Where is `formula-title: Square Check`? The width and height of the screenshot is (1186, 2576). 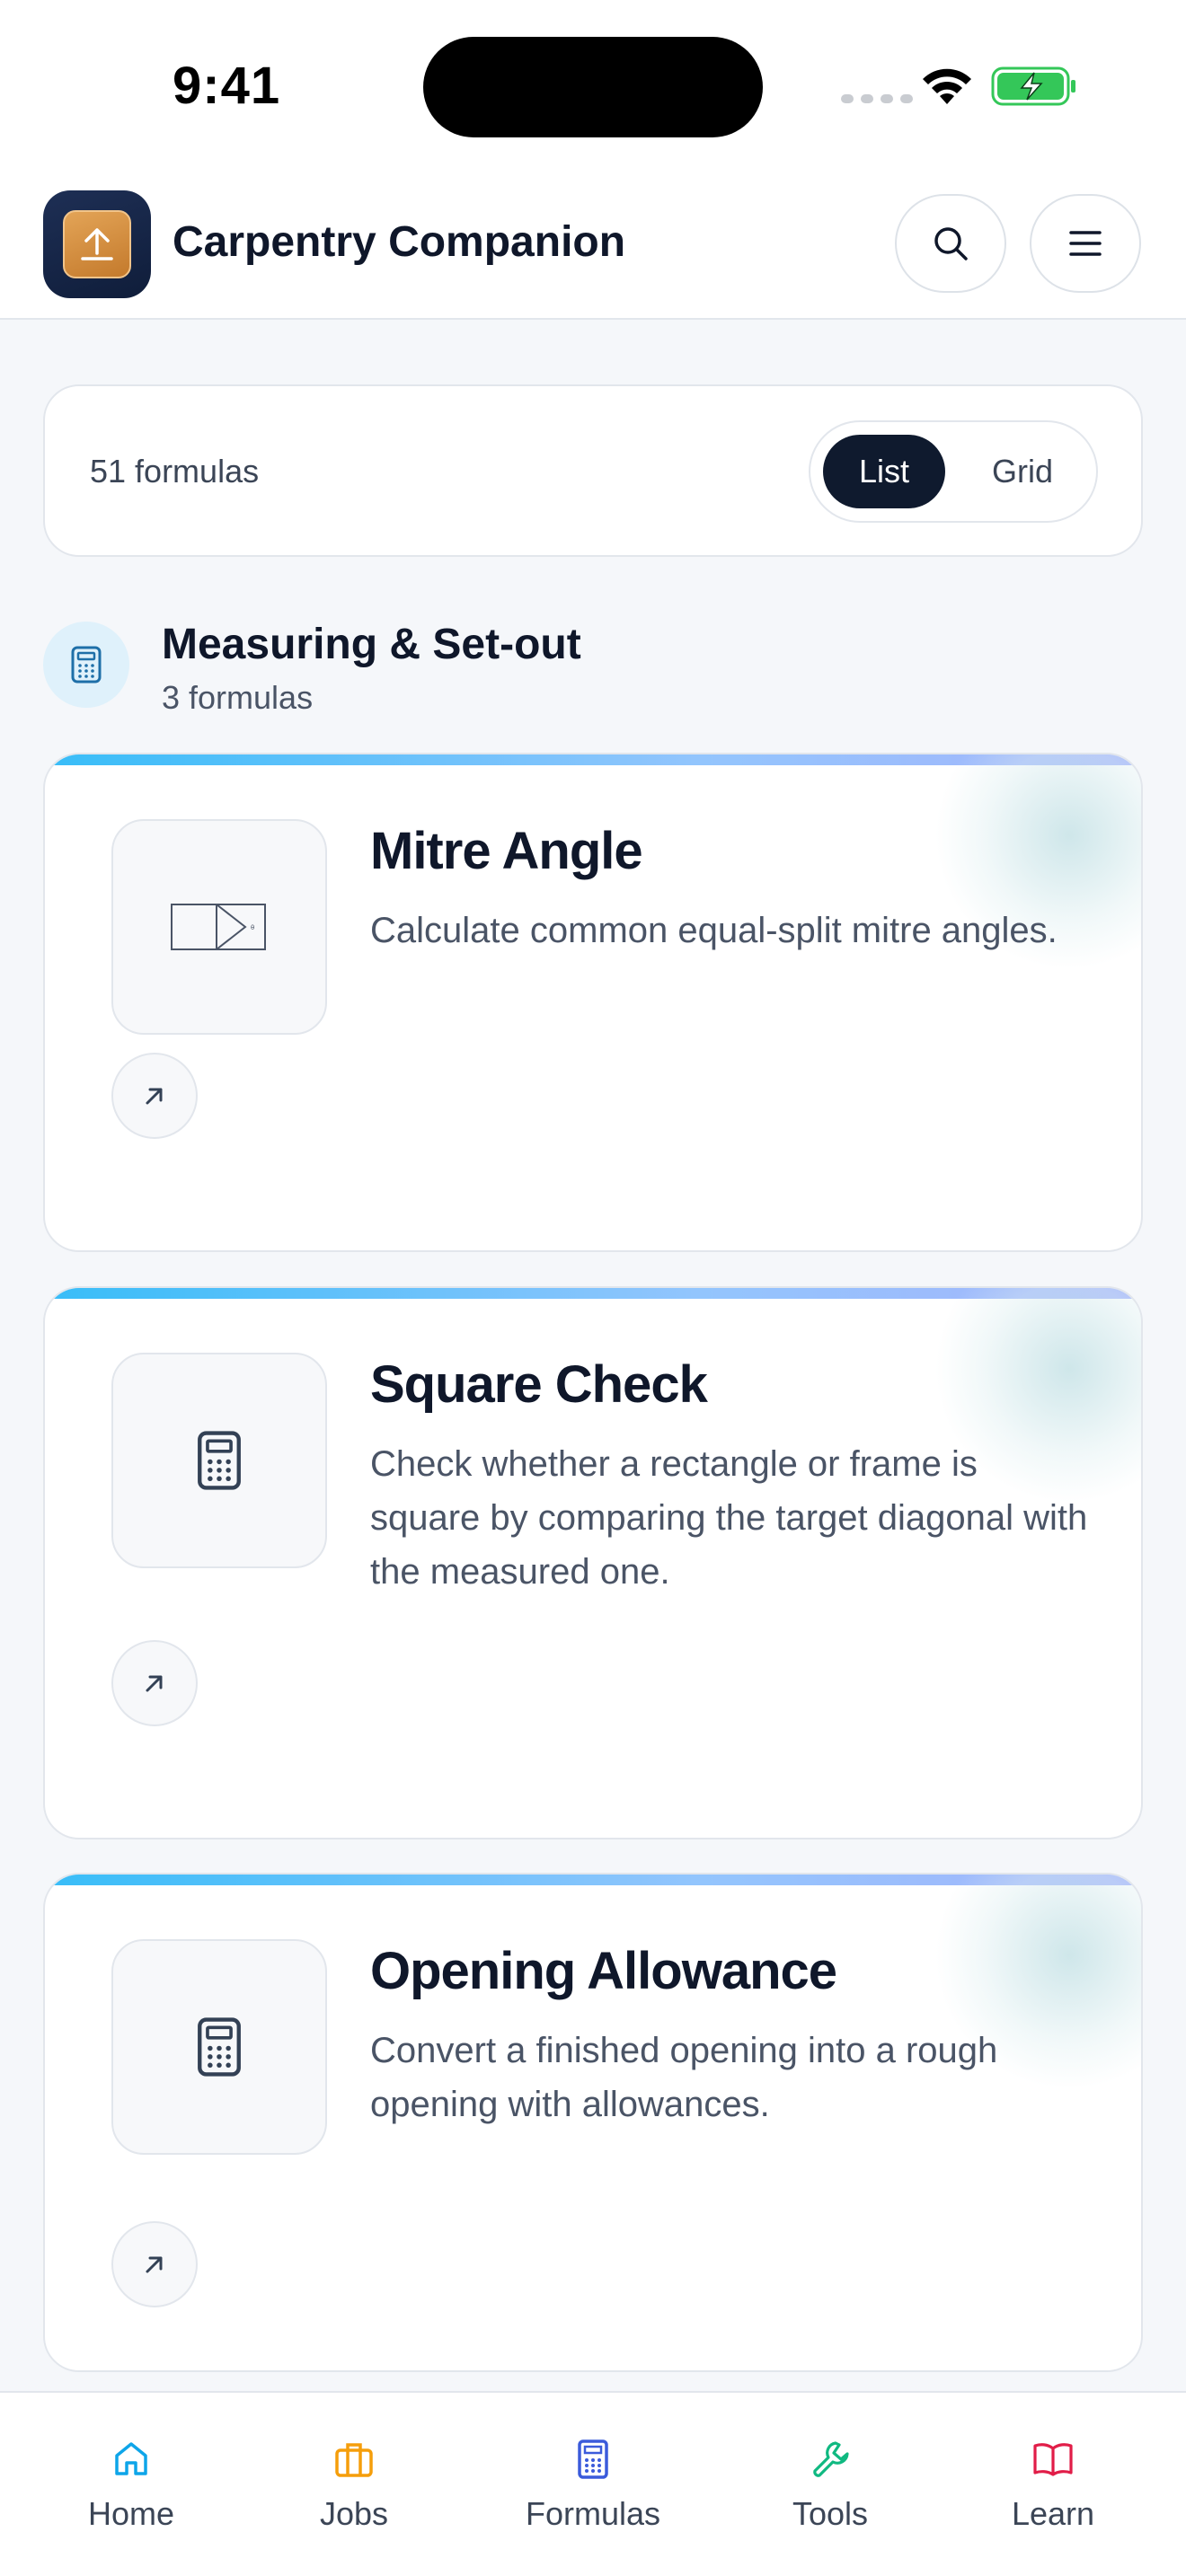
formula-title: Square Check is located at coordinates (539, 1384).